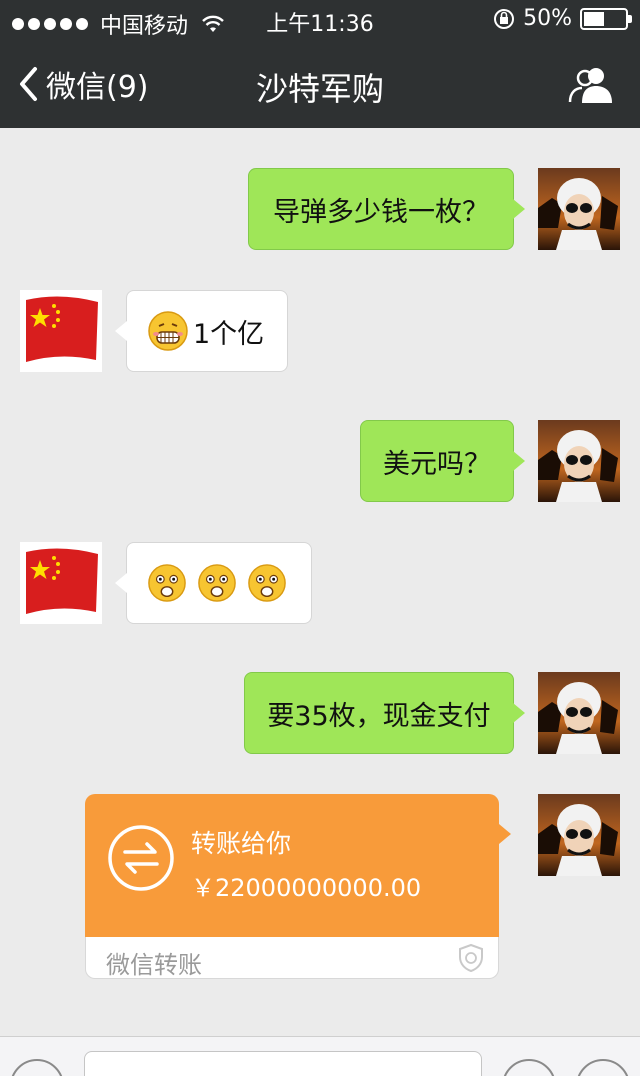 This screenshot has height=1076, width=640. What do you see at coordinates (381, 212) in the screenshot?
I see `message-text: 导弹多少钱一枚？` at bounding box center [381, 212].